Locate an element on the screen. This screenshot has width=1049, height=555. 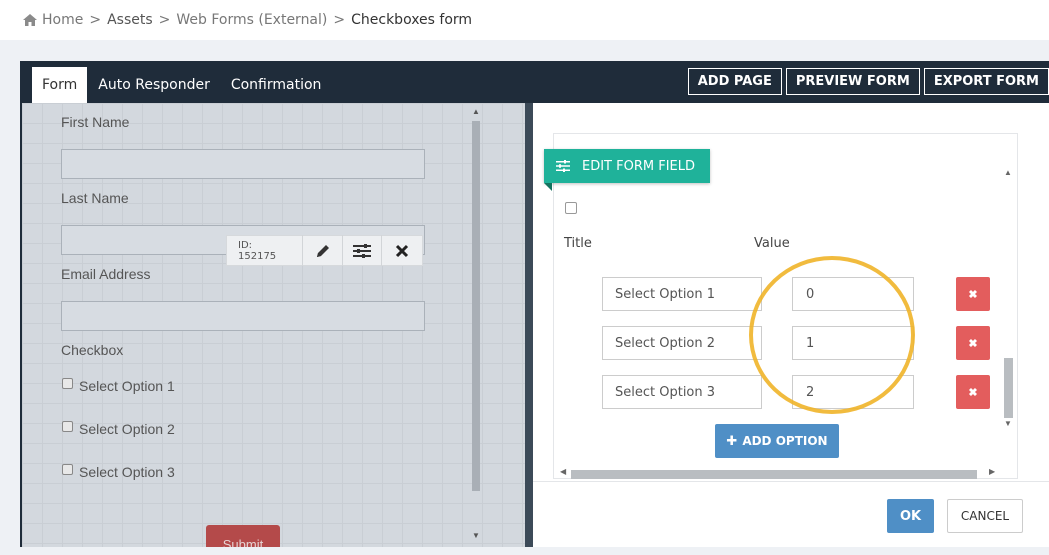
add-option-button: ✚ ADD OPTION is located at coordinates (777, 441).